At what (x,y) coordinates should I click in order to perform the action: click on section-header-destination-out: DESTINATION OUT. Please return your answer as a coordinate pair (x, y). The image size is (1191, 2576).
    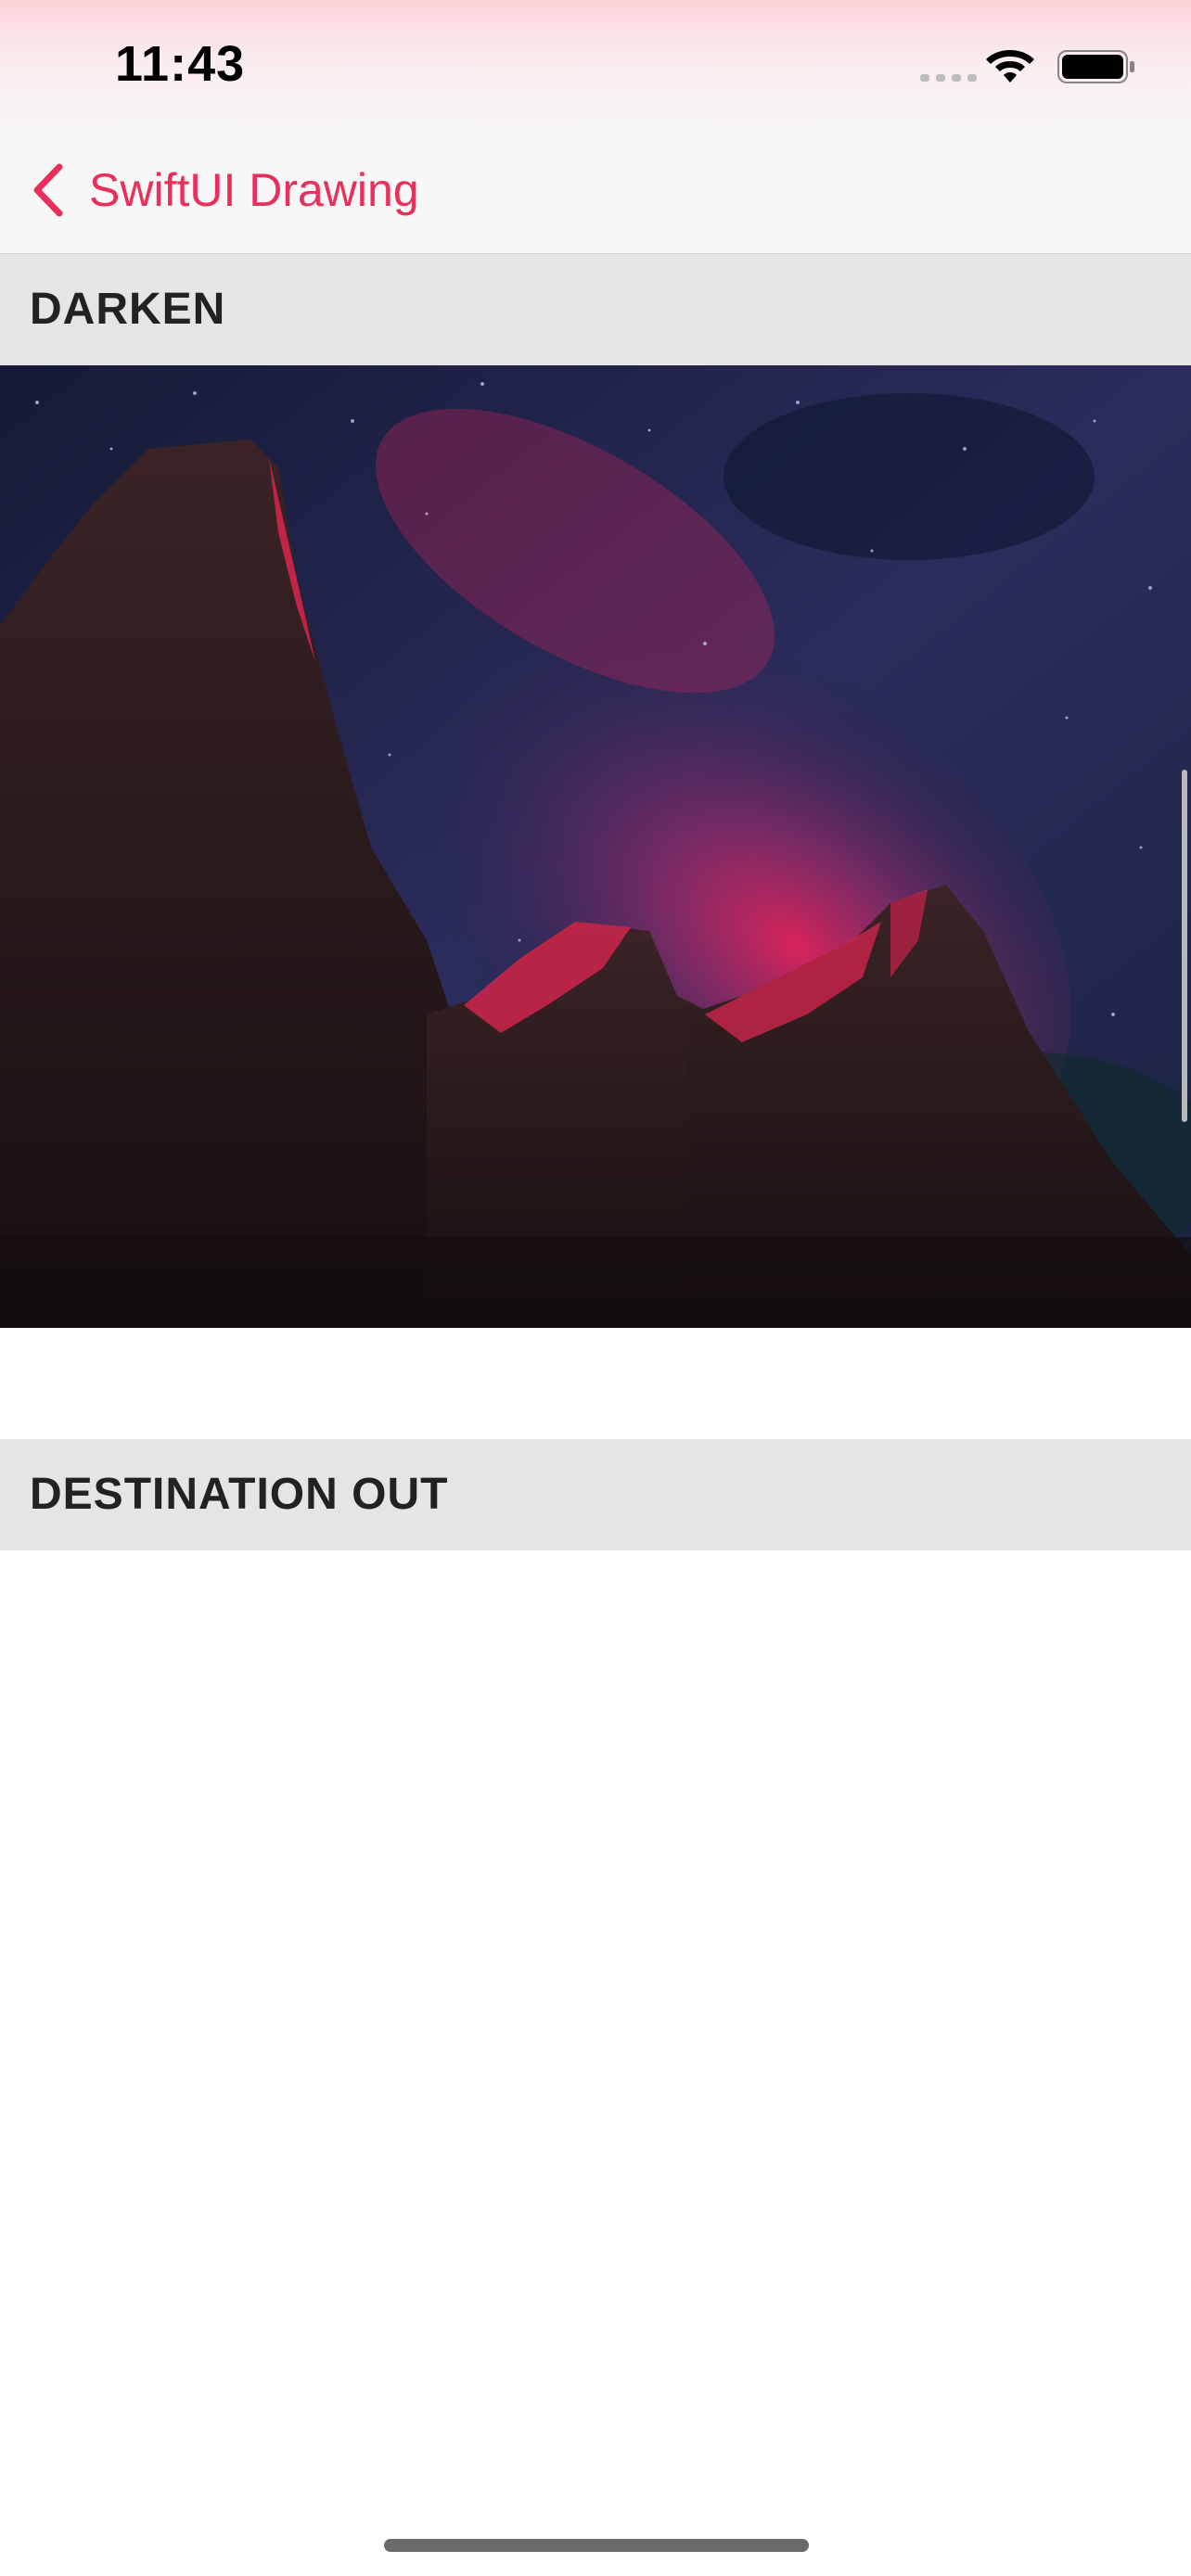
    Looking at the image, I should click on (595, 1494).